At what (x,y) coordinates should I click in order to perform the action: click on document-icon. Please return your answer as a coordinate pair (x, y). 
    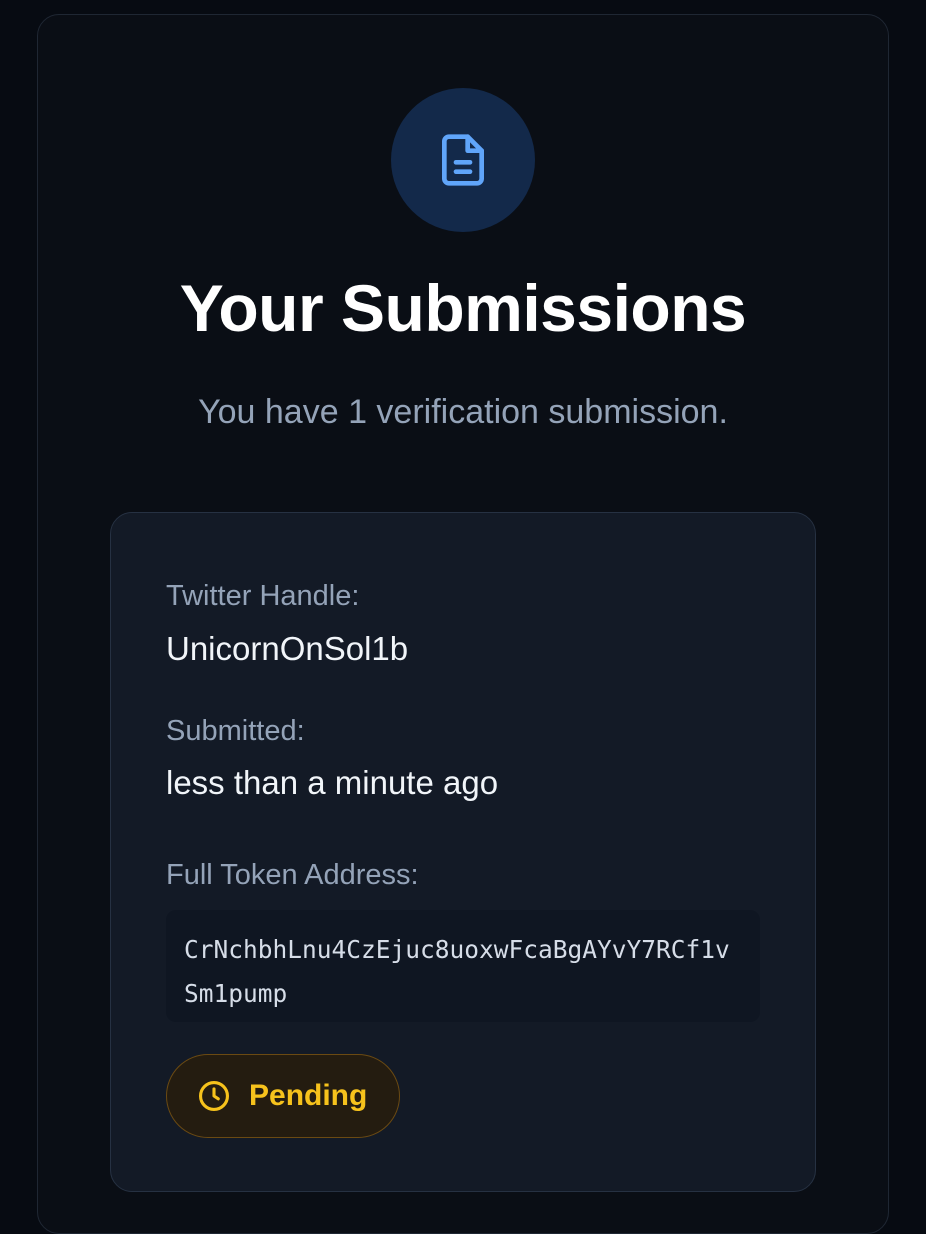
    Looking at the image, I should click on (463, 160).